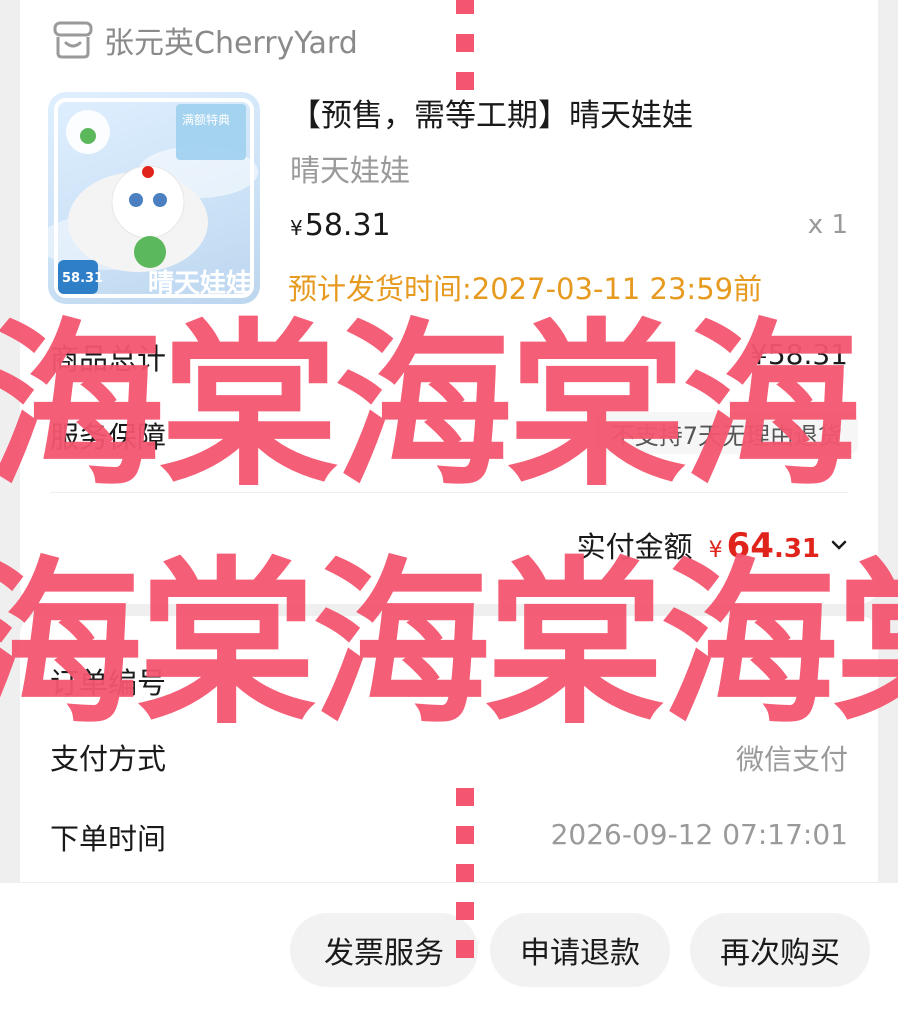 The width and height of the screenshot is (898, 1024). Describe the element at coordinates (726, 433) in the screenshot. I see `guarantee-badge: 不支持7天无理由退货` at that location.